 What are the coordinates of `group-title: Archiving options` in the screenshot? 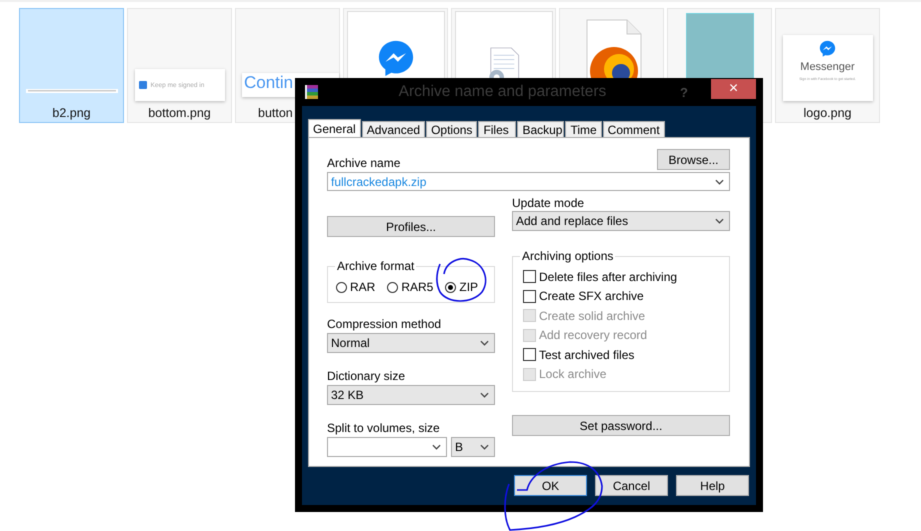 It's located at (568, 256).